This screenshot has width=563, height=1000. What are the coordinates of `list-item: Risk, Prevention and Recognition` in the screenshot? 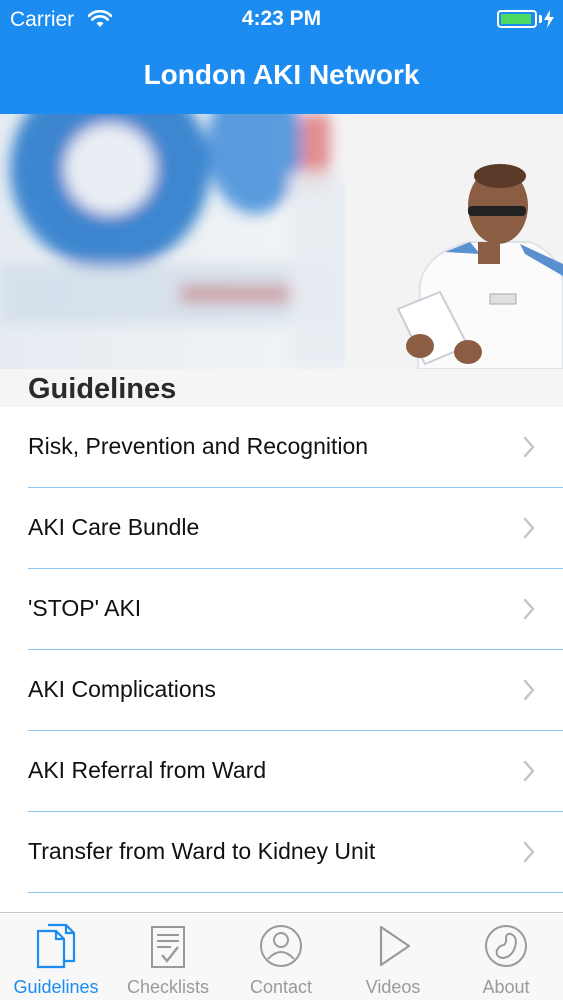 It's located at (281, 447).